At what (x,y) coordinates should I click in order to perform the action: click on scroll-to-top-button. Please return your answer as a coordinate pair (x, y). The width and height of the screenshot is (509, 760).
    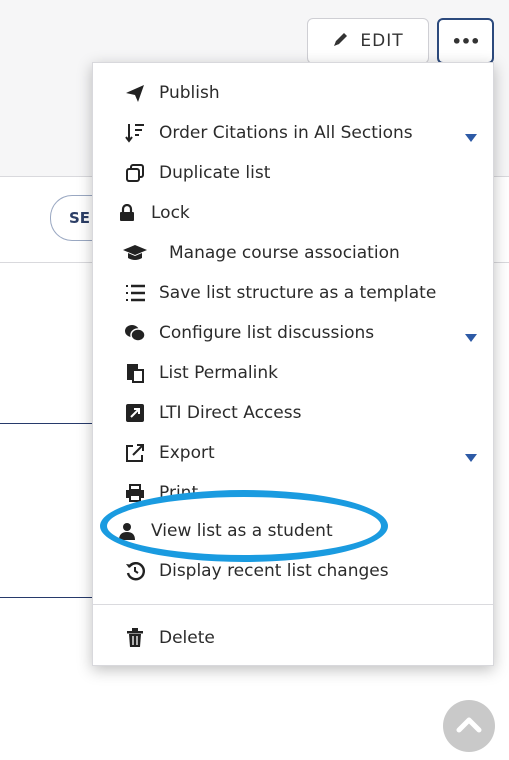
    Looking at the image, I should click on (469, 726).